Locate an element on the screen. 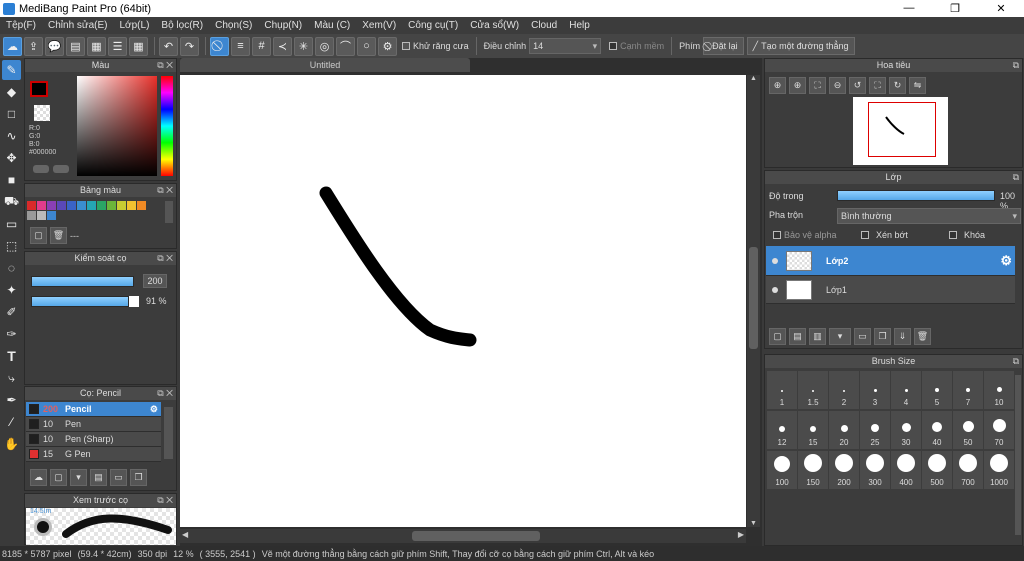 The width and height of the screenshot is (1024, 561). new-8bit-layer-icon: ▥ is located at coordinates (817, 336).